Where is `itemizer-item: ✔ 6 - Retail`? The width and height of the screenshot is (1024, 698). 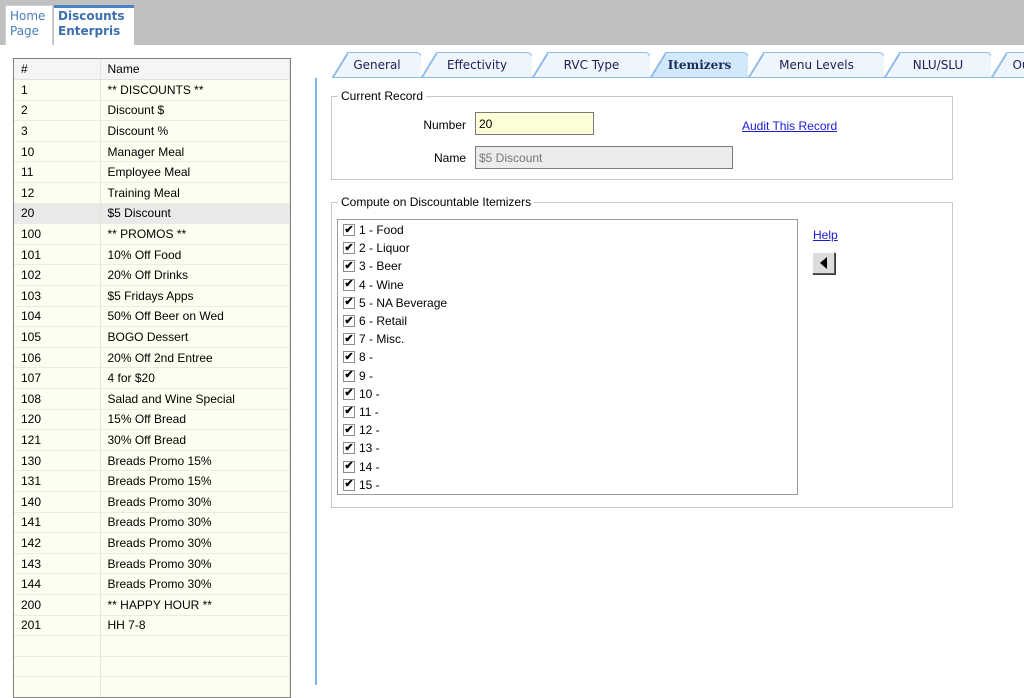
itemizer-item: ✔ 6 - Retail is located at coordinates (567, 321).